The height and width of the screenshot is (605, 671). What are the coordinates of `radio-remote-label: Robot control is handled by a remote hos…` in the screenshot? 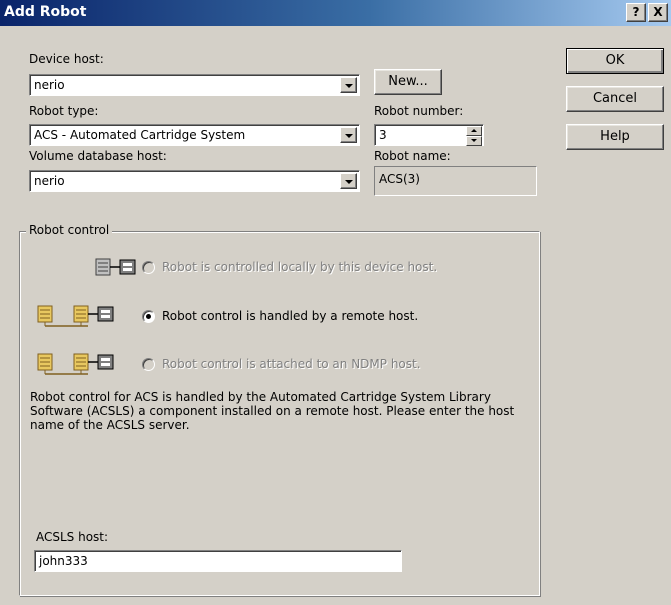 It's located at (290, 316).